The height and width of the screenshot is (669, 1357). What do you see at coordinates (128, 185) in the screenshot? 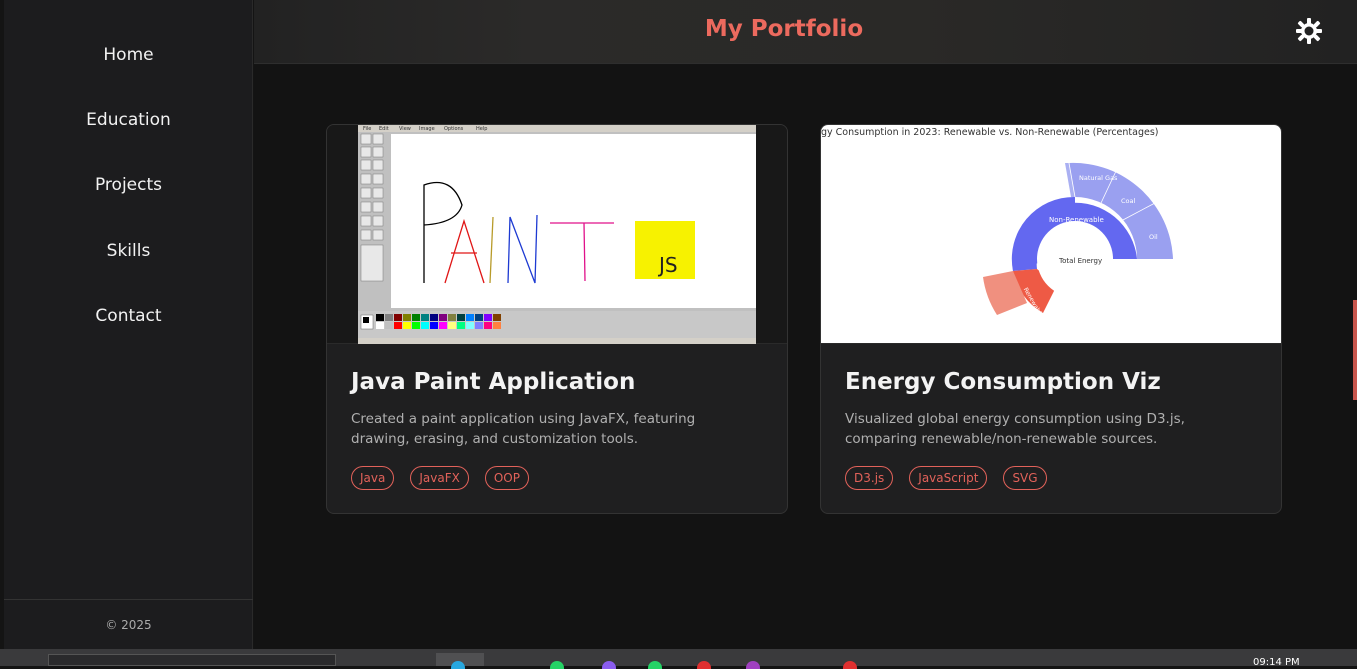
I see `nav-projects: Projects` at bounding box center [128, 185].